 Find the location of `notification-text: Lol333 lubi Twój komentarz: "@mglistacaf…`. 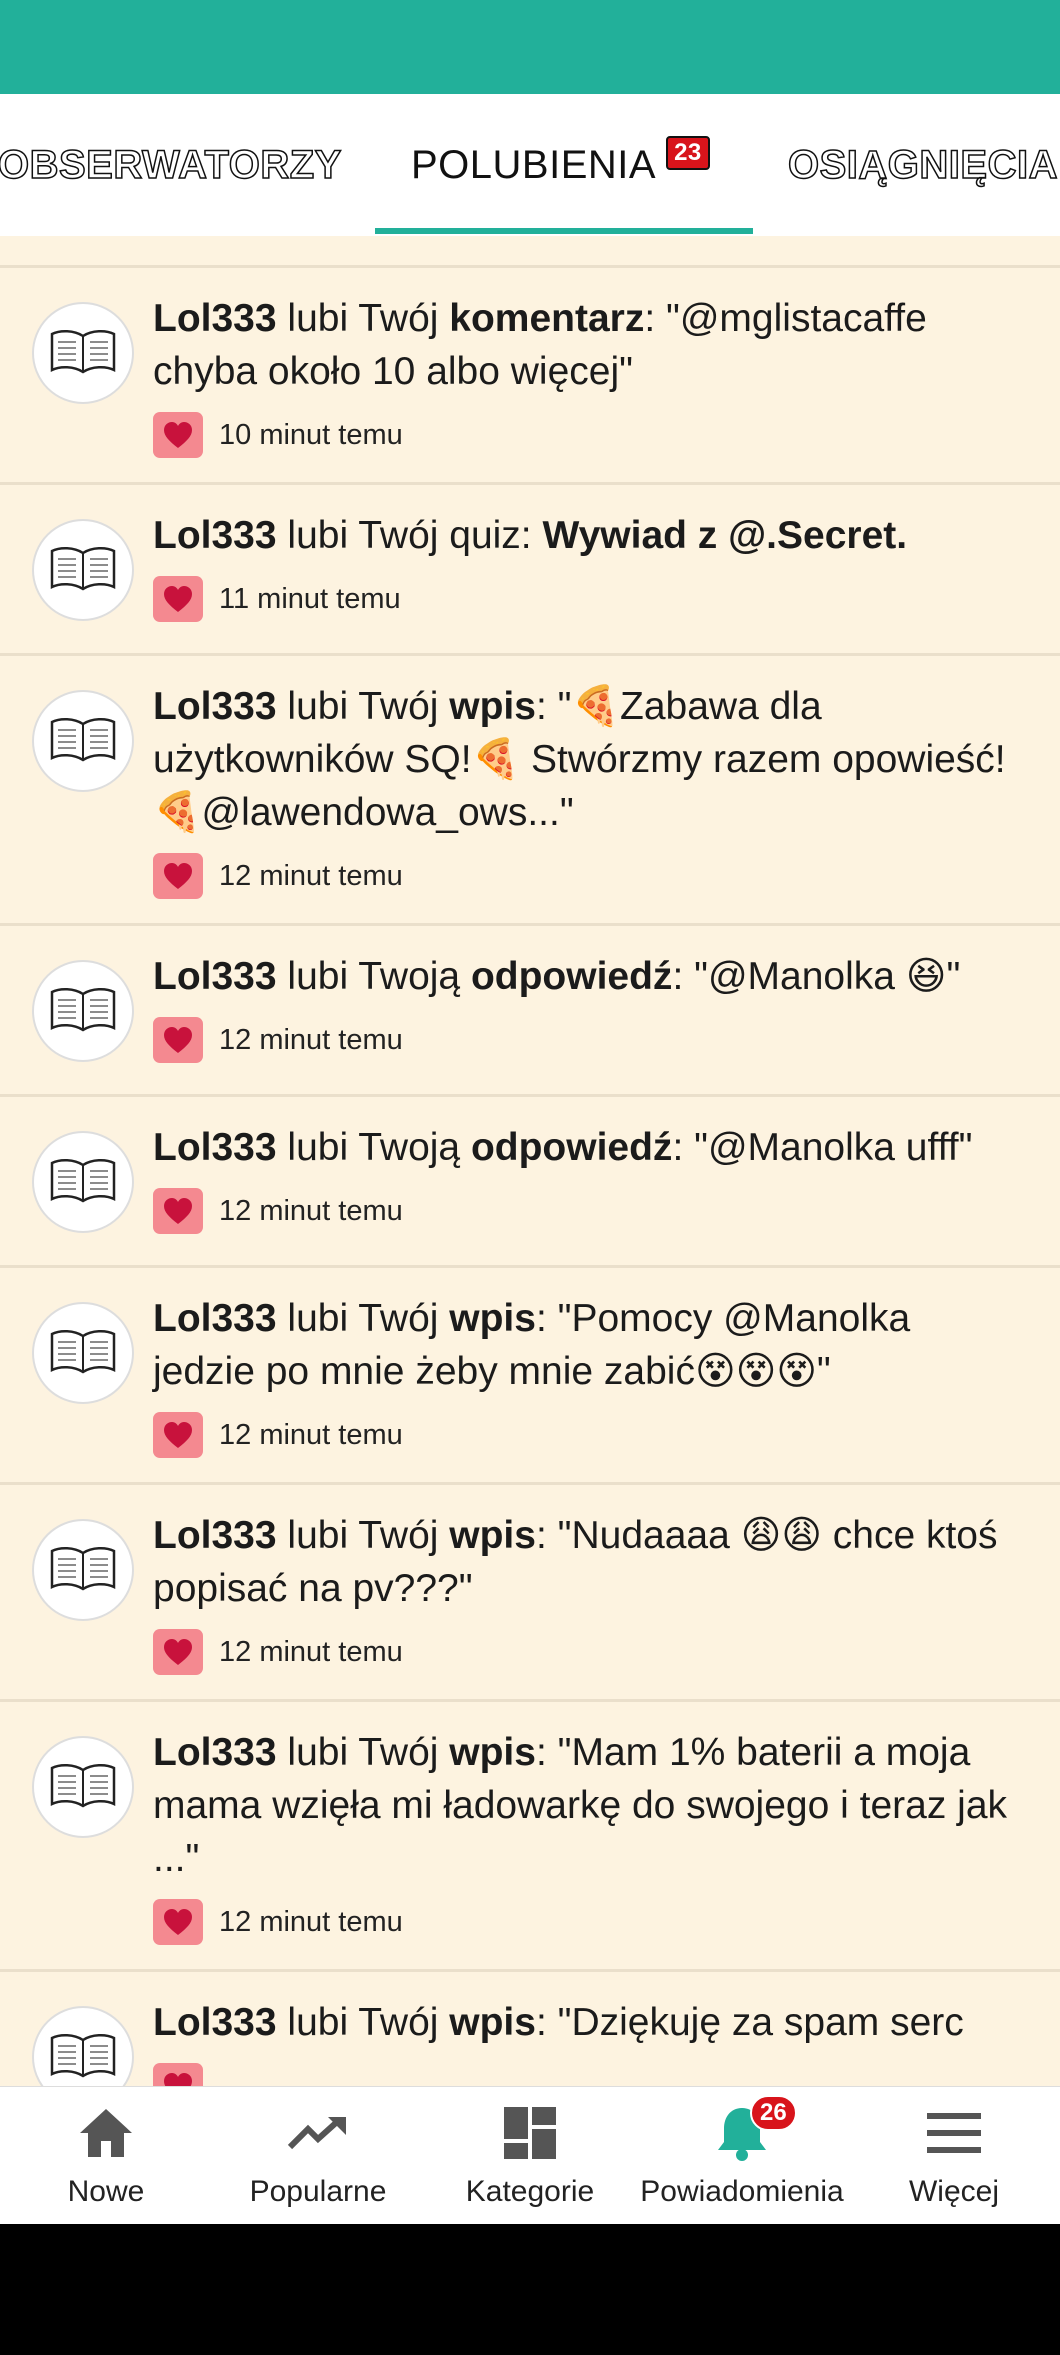

notification-text: Lol333 lubi Twój komentarz: "@mglistacaf… is located at coordinates (586, 345).